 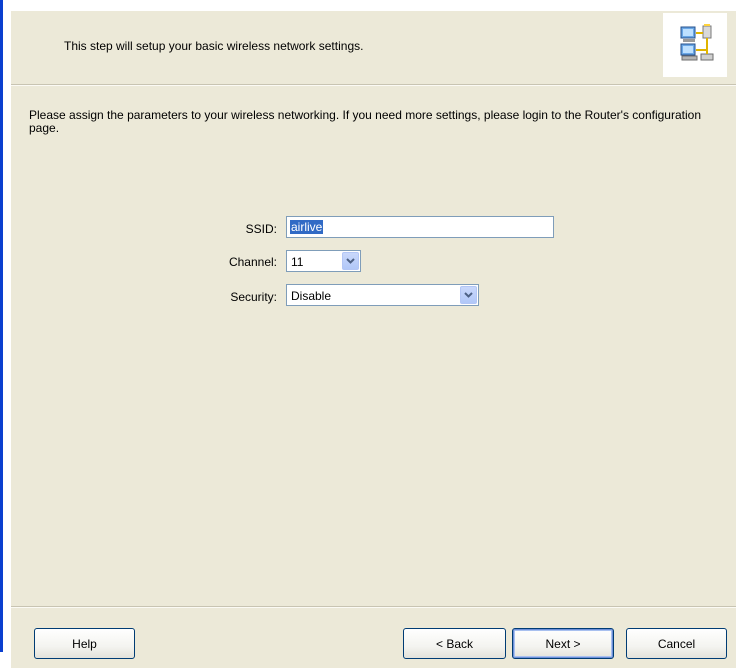 I want to click on security-select: Disable, so click(x=382, y=295).